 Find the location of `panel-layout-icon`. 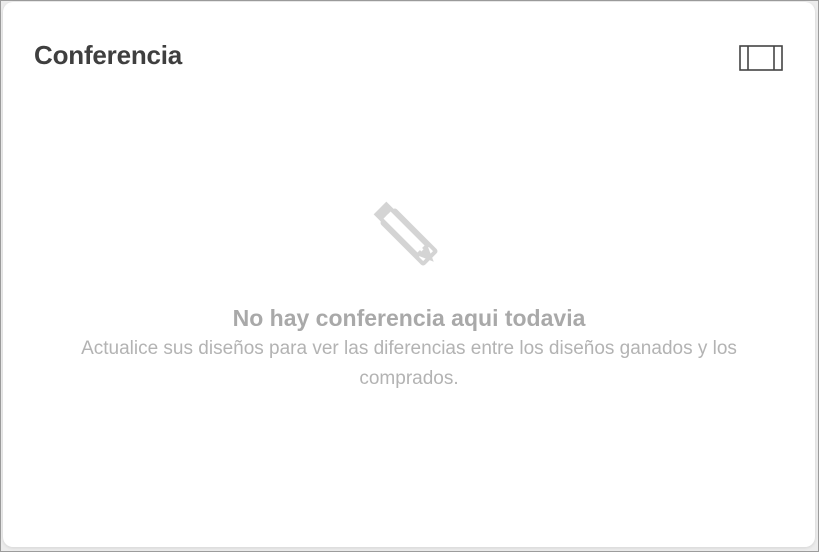

panel-layout-icon is located at coordinates (761, 58).